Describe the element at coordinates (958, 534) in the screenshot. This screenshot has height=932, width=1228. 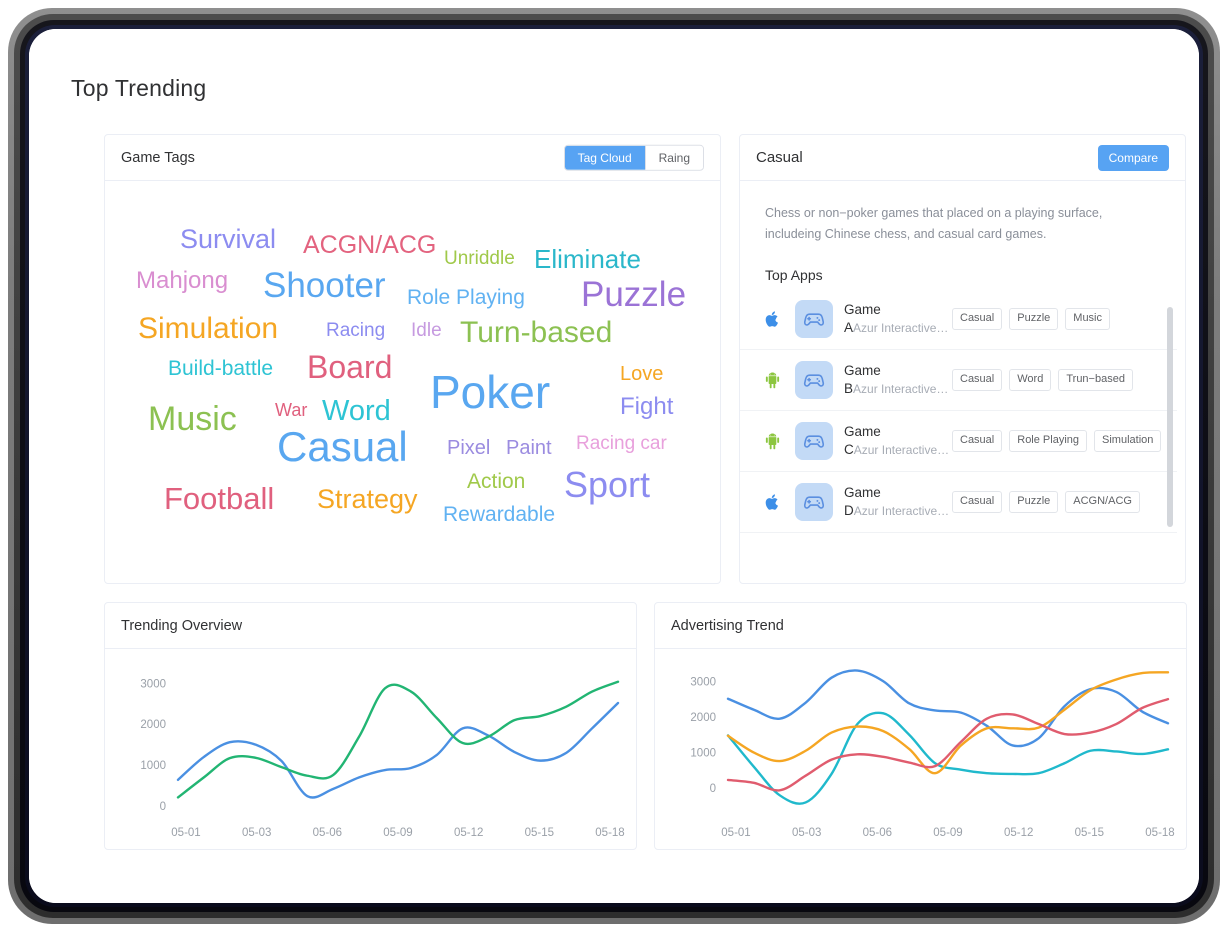
I see `app-list-item: Game EAzur Interactive…CasualBoardSport` at that location.